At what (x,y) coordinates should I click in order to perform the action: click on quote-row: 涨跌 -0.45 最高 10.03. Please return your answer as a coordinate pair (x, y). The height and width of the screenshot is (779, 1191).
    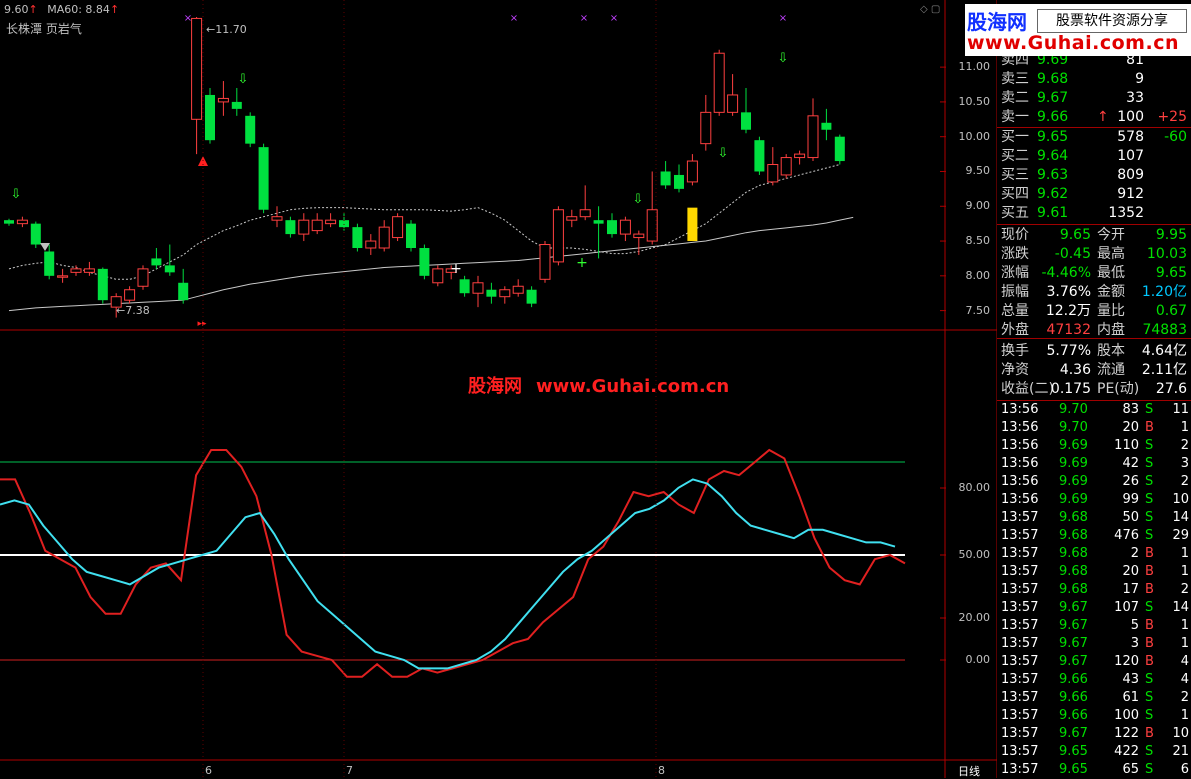
    Looking at the image, I should click on (1094, 254).